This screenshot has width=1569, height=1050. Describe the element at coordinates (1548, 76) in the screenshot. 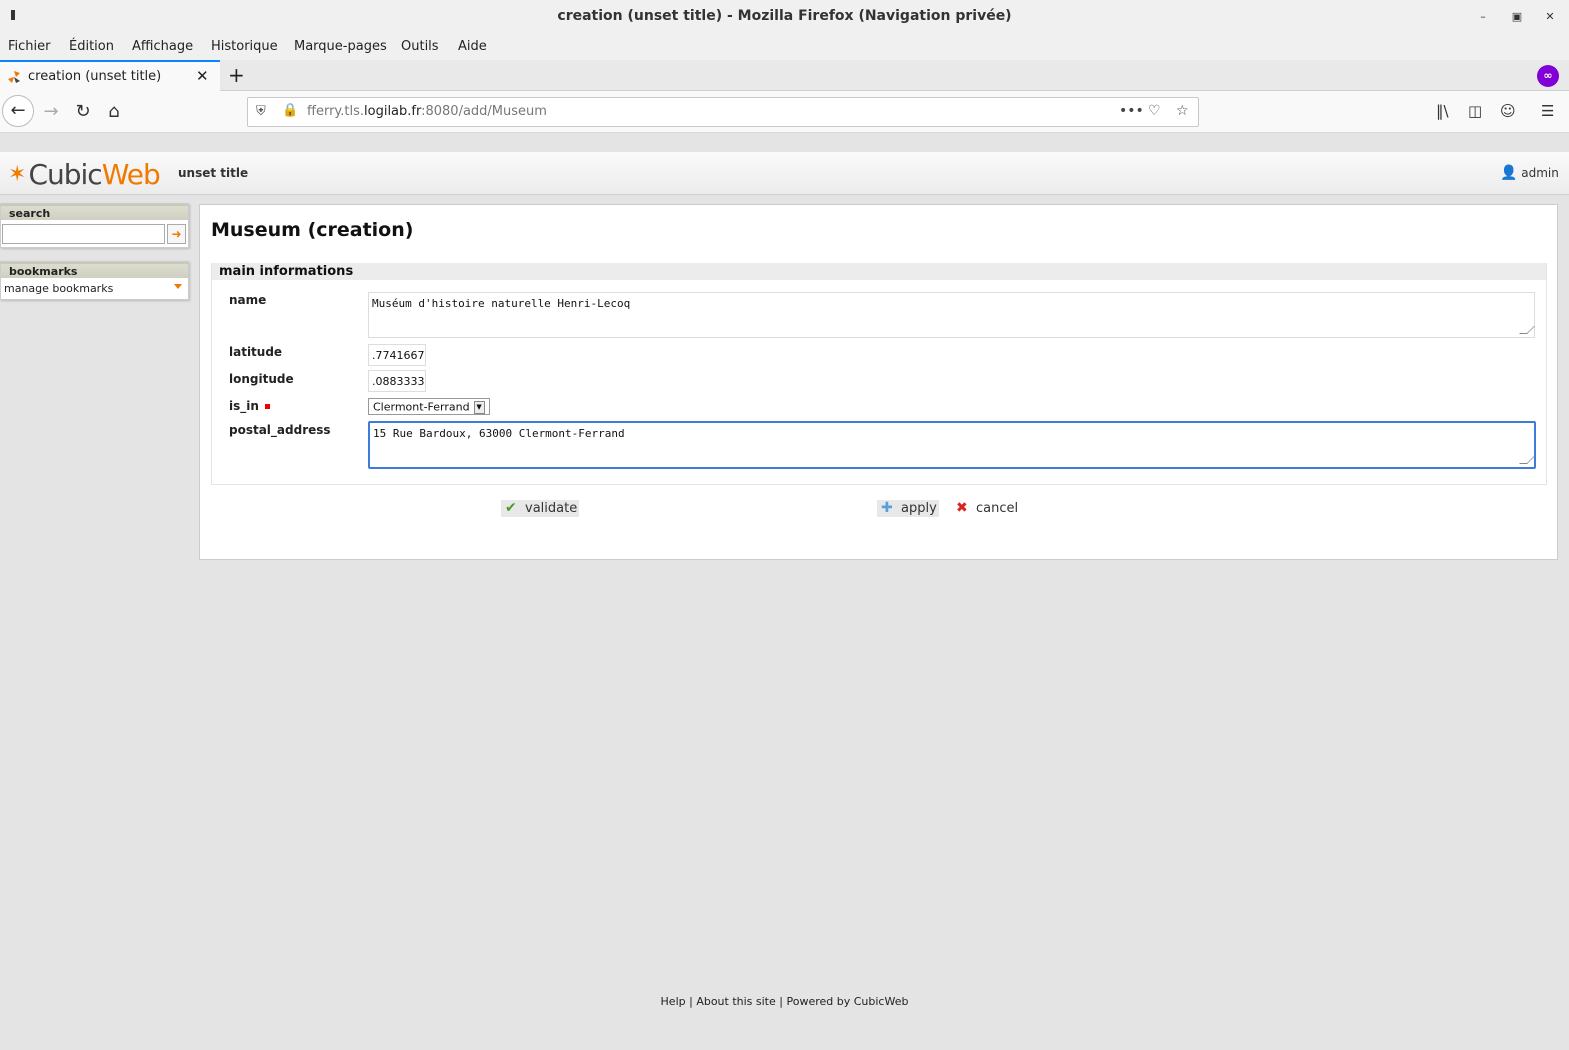

I see `private-browsing-icon: ∞` at that location.